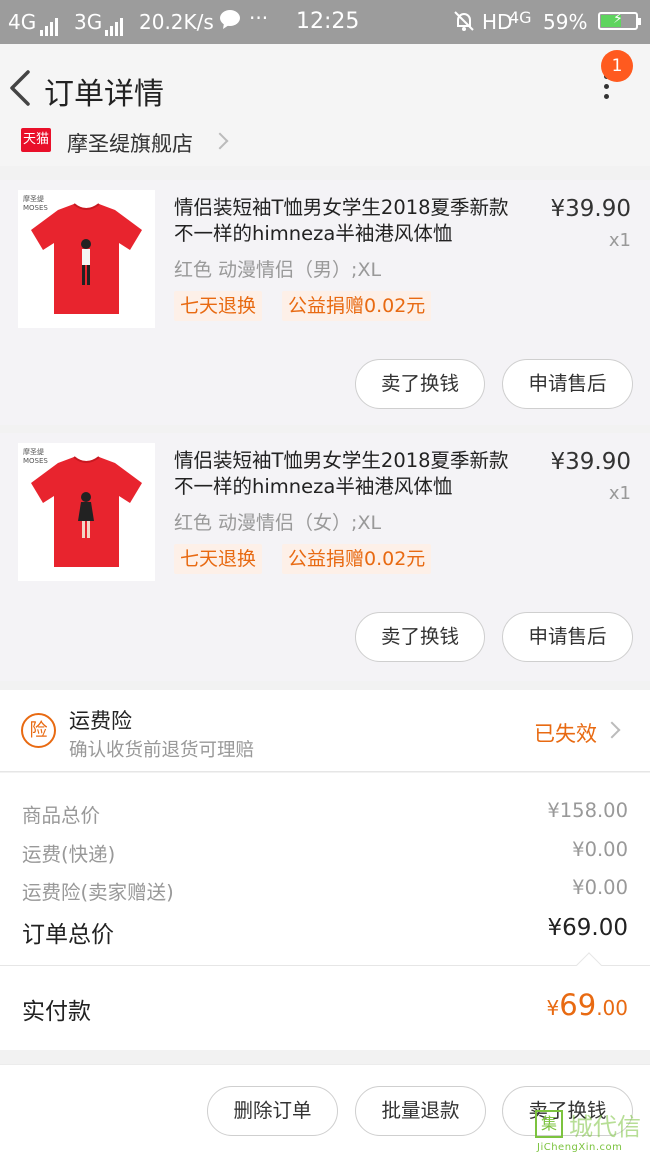  I want to click on product-spec: 红色 动漫情侣（女）;XL, so click(278, 523).